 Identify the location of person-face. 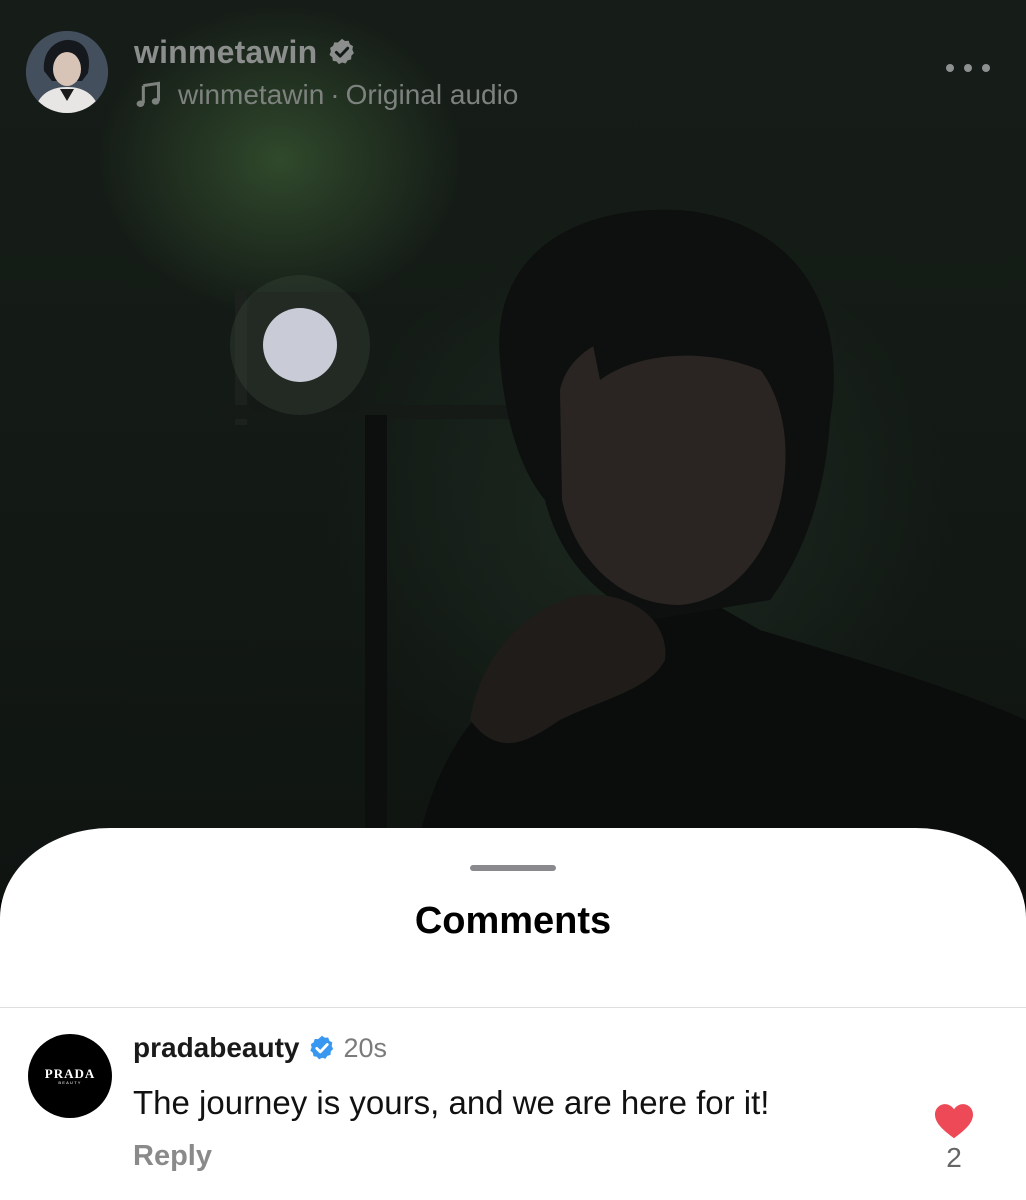
(673, 466).